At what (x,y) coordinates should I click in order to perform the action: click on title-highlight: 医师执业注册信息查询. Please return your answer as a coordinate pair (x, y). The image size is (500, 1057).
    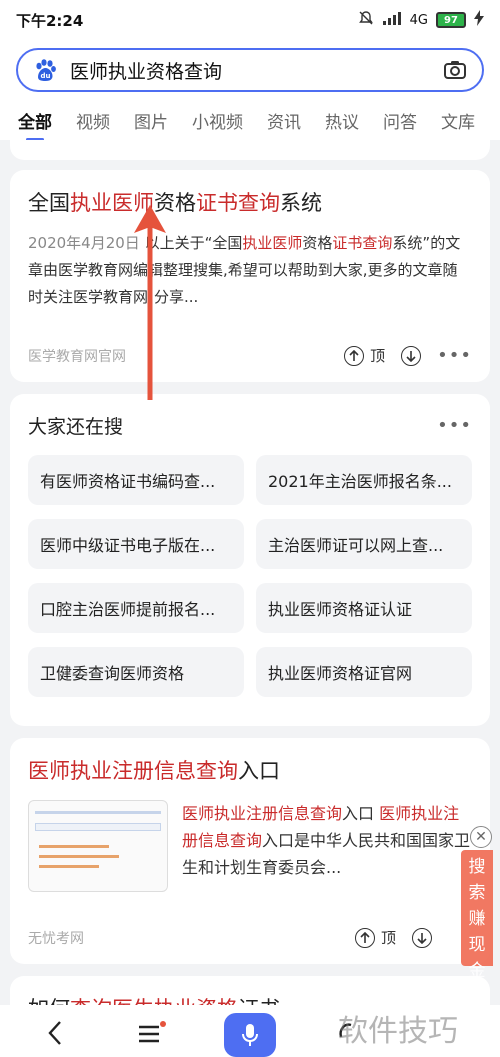
    Looking at the image, I should click on (133, 771).